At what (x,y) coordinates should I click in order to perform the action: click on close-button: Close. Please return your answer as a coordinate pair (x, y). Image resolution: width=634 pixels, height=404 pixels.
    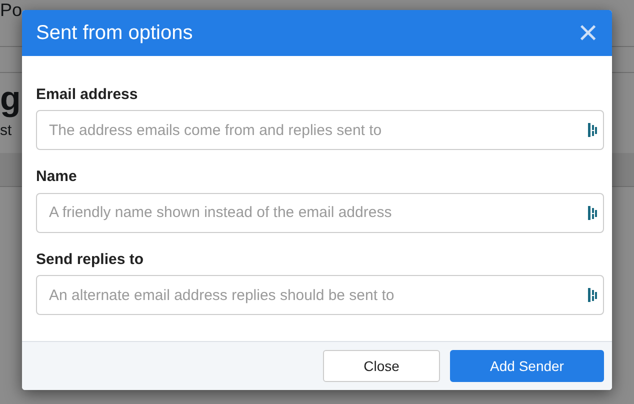
    Looking at the image, I should click on (381, 366).